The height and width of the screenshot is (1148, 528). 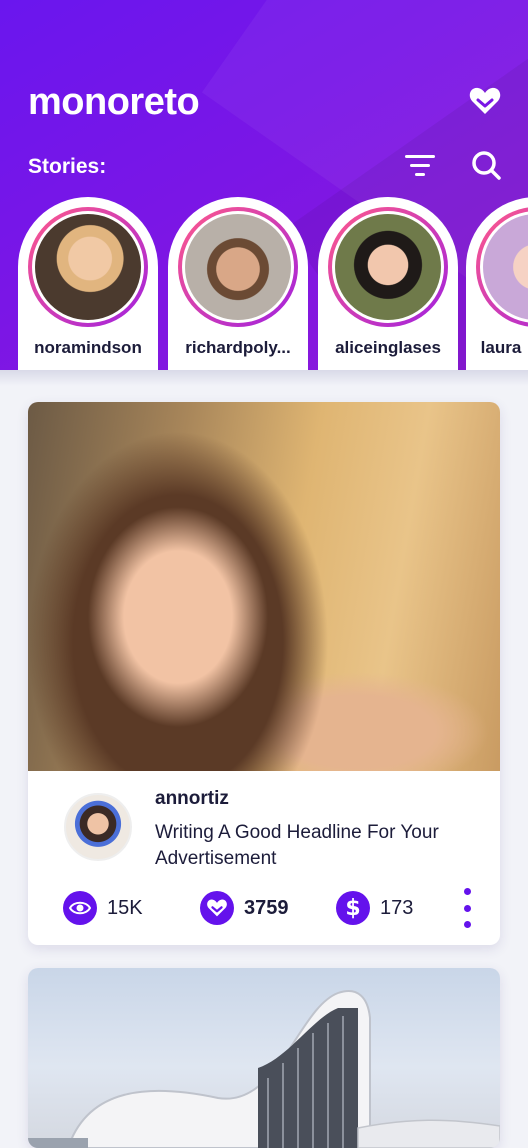 What do you see at coordinates (80, 908) in the screenshot?
I see `eye-icon` at bounding box center [80, 908].